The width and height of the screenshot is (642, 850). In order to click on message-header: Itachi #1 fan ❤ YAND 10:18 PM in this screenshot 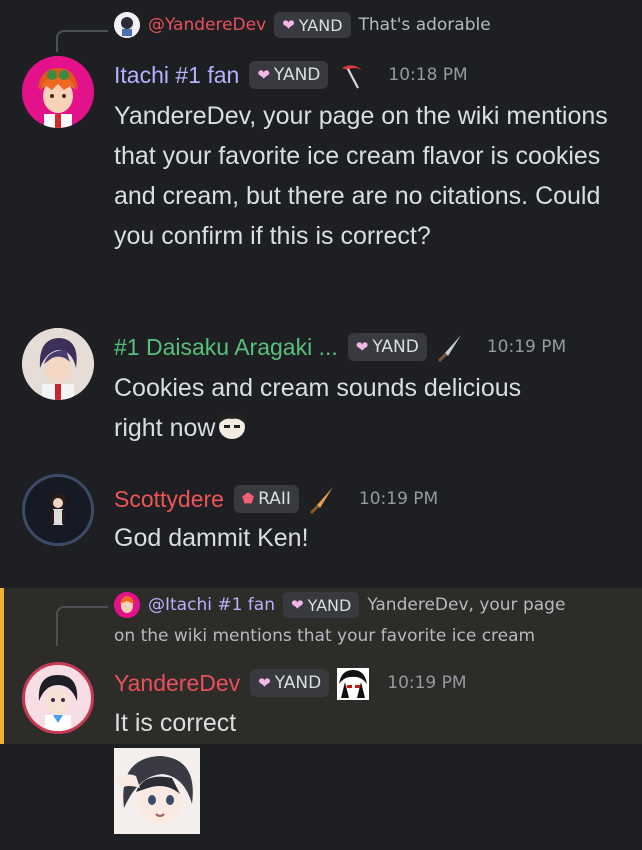, I will do `click(291, 75)`.